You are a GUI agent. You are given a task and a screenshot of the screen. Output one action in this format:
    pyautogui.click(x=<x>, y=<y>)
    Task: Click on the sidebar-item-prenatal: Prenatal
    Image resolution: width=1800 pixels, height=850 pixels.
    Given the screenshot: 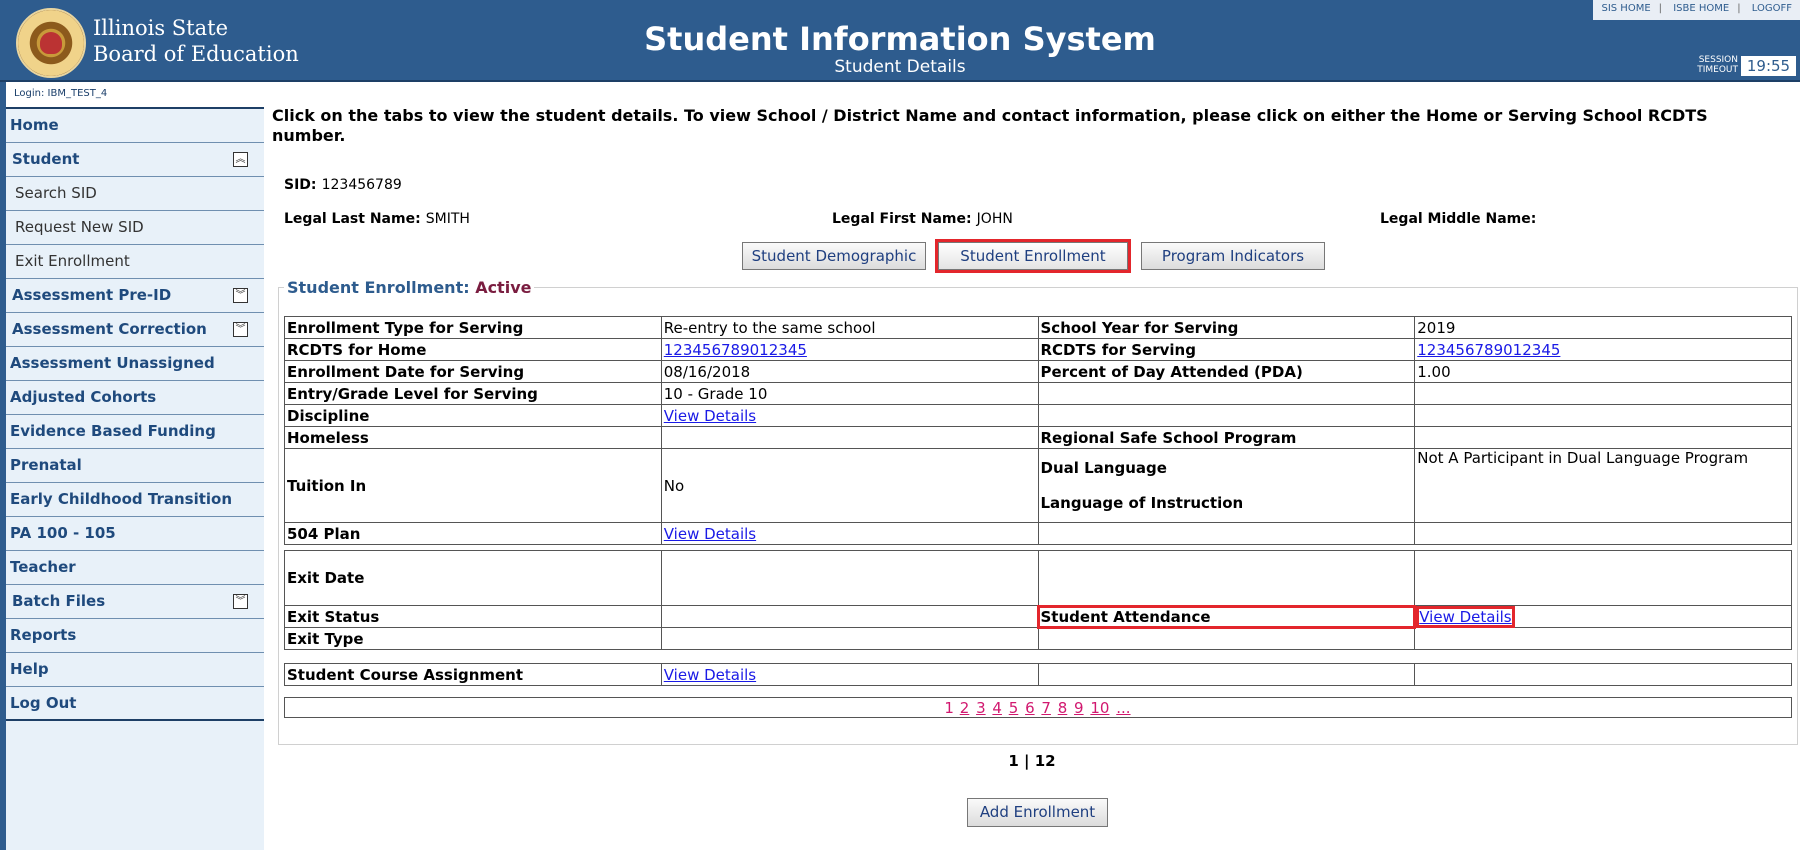 What is the action you would take?
    pyautogui.click(x=135, y=466)
    